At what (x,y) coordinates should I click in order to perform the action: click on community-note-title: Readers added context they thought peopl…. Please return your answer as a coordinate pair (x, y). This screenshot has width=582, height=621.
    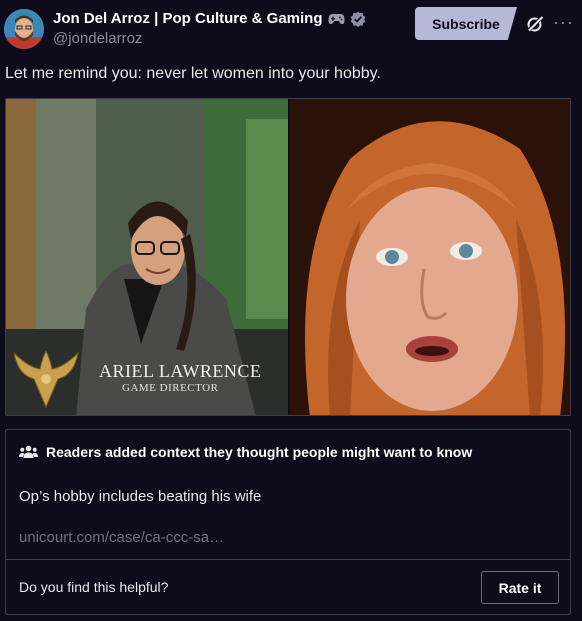
    Looking at the image, I should click on (259, 452).